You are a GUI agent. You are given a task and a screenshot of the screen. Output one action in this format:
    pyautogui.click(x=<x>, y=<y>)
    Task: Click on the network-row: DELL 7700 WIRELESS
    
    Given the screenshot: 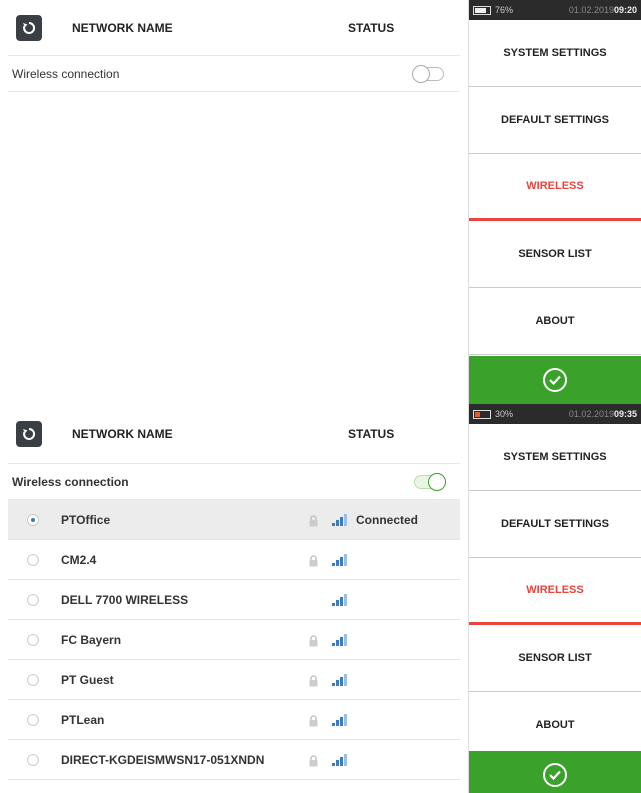 What is the action you would take?
    pyautogui.click(x=234, y=600)
    